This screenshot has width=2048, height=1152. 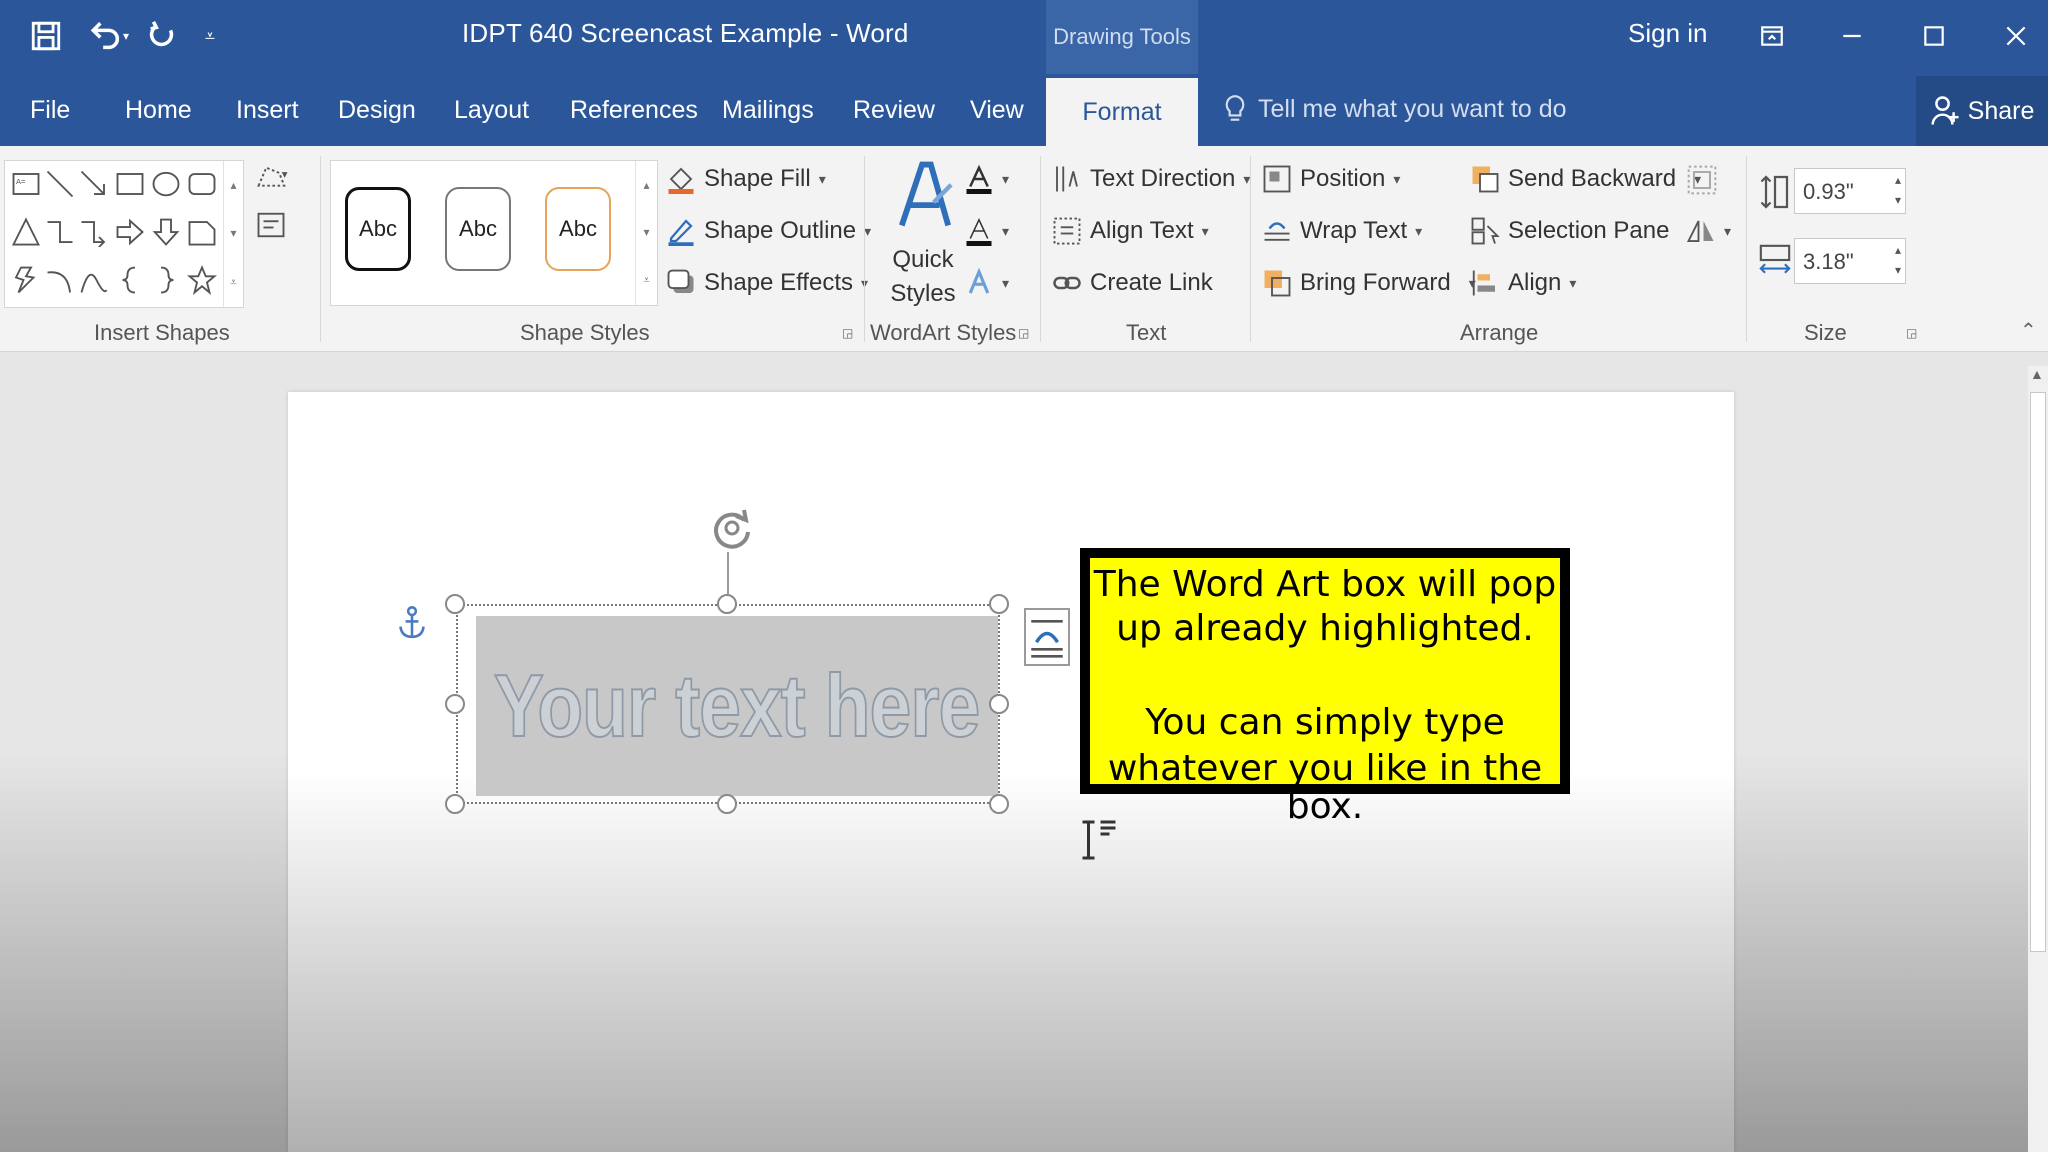 I want to click on maximize-icon, so click(x=1934, y=36).